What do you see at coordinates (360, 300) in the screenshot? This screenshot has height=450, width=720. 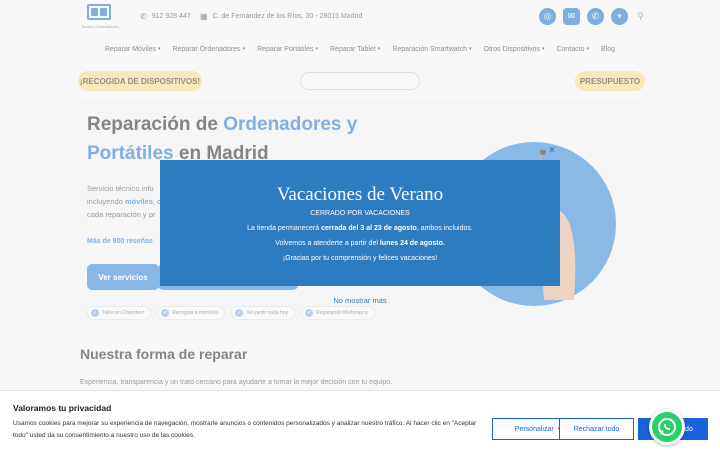 I see `no-mostrar-mas-link: No mostrar mas` at bounding box center [360, 300].